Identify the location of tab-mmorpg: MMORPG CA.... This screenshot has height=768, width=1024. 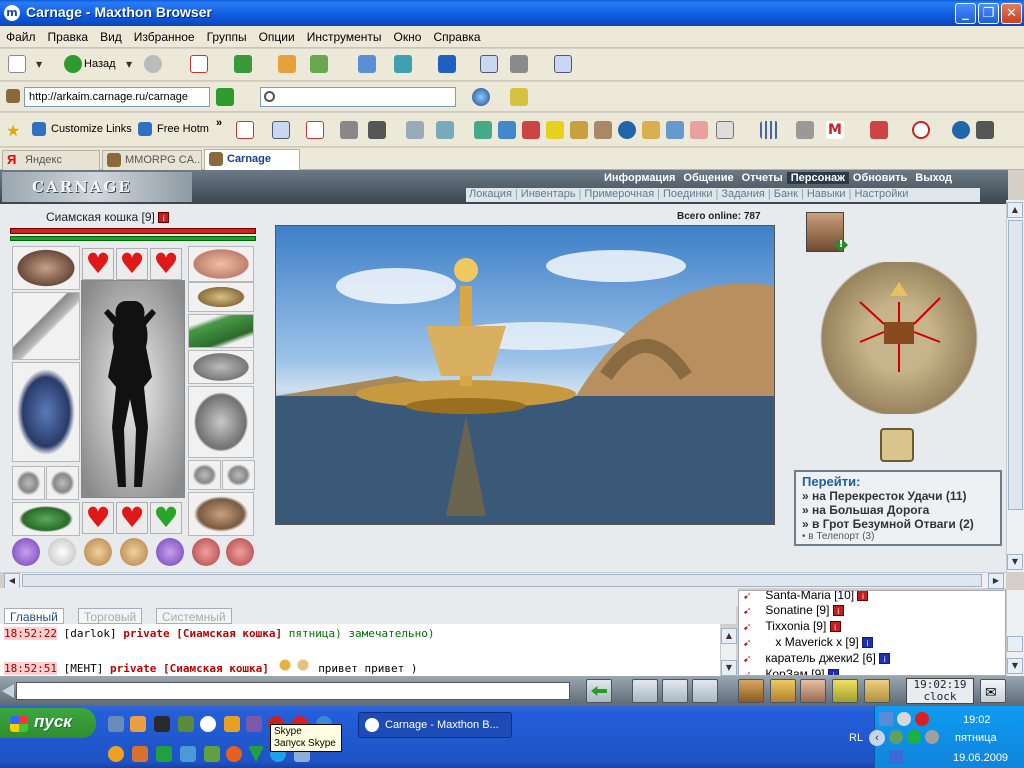
(152, 160).